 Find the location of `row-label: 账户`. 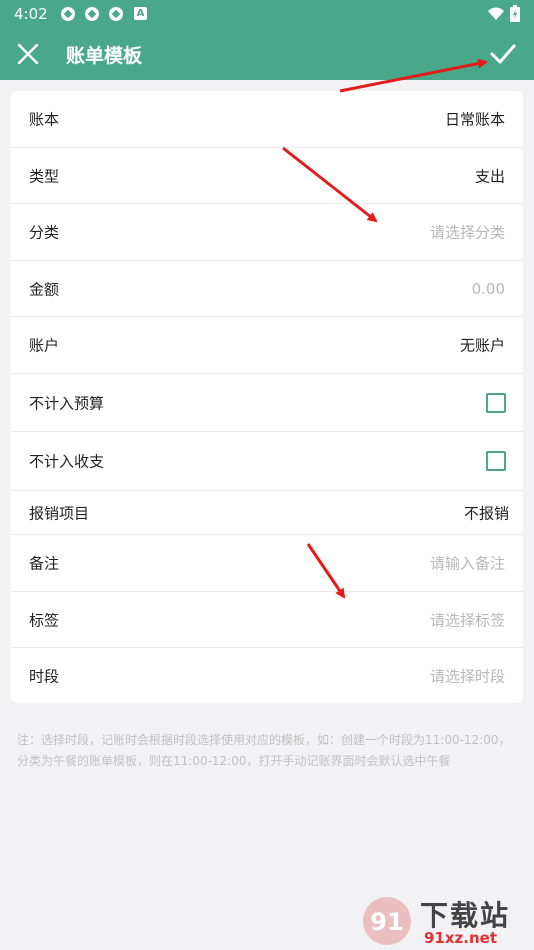

row-label: 账户 is located at coordinates (44, 345).